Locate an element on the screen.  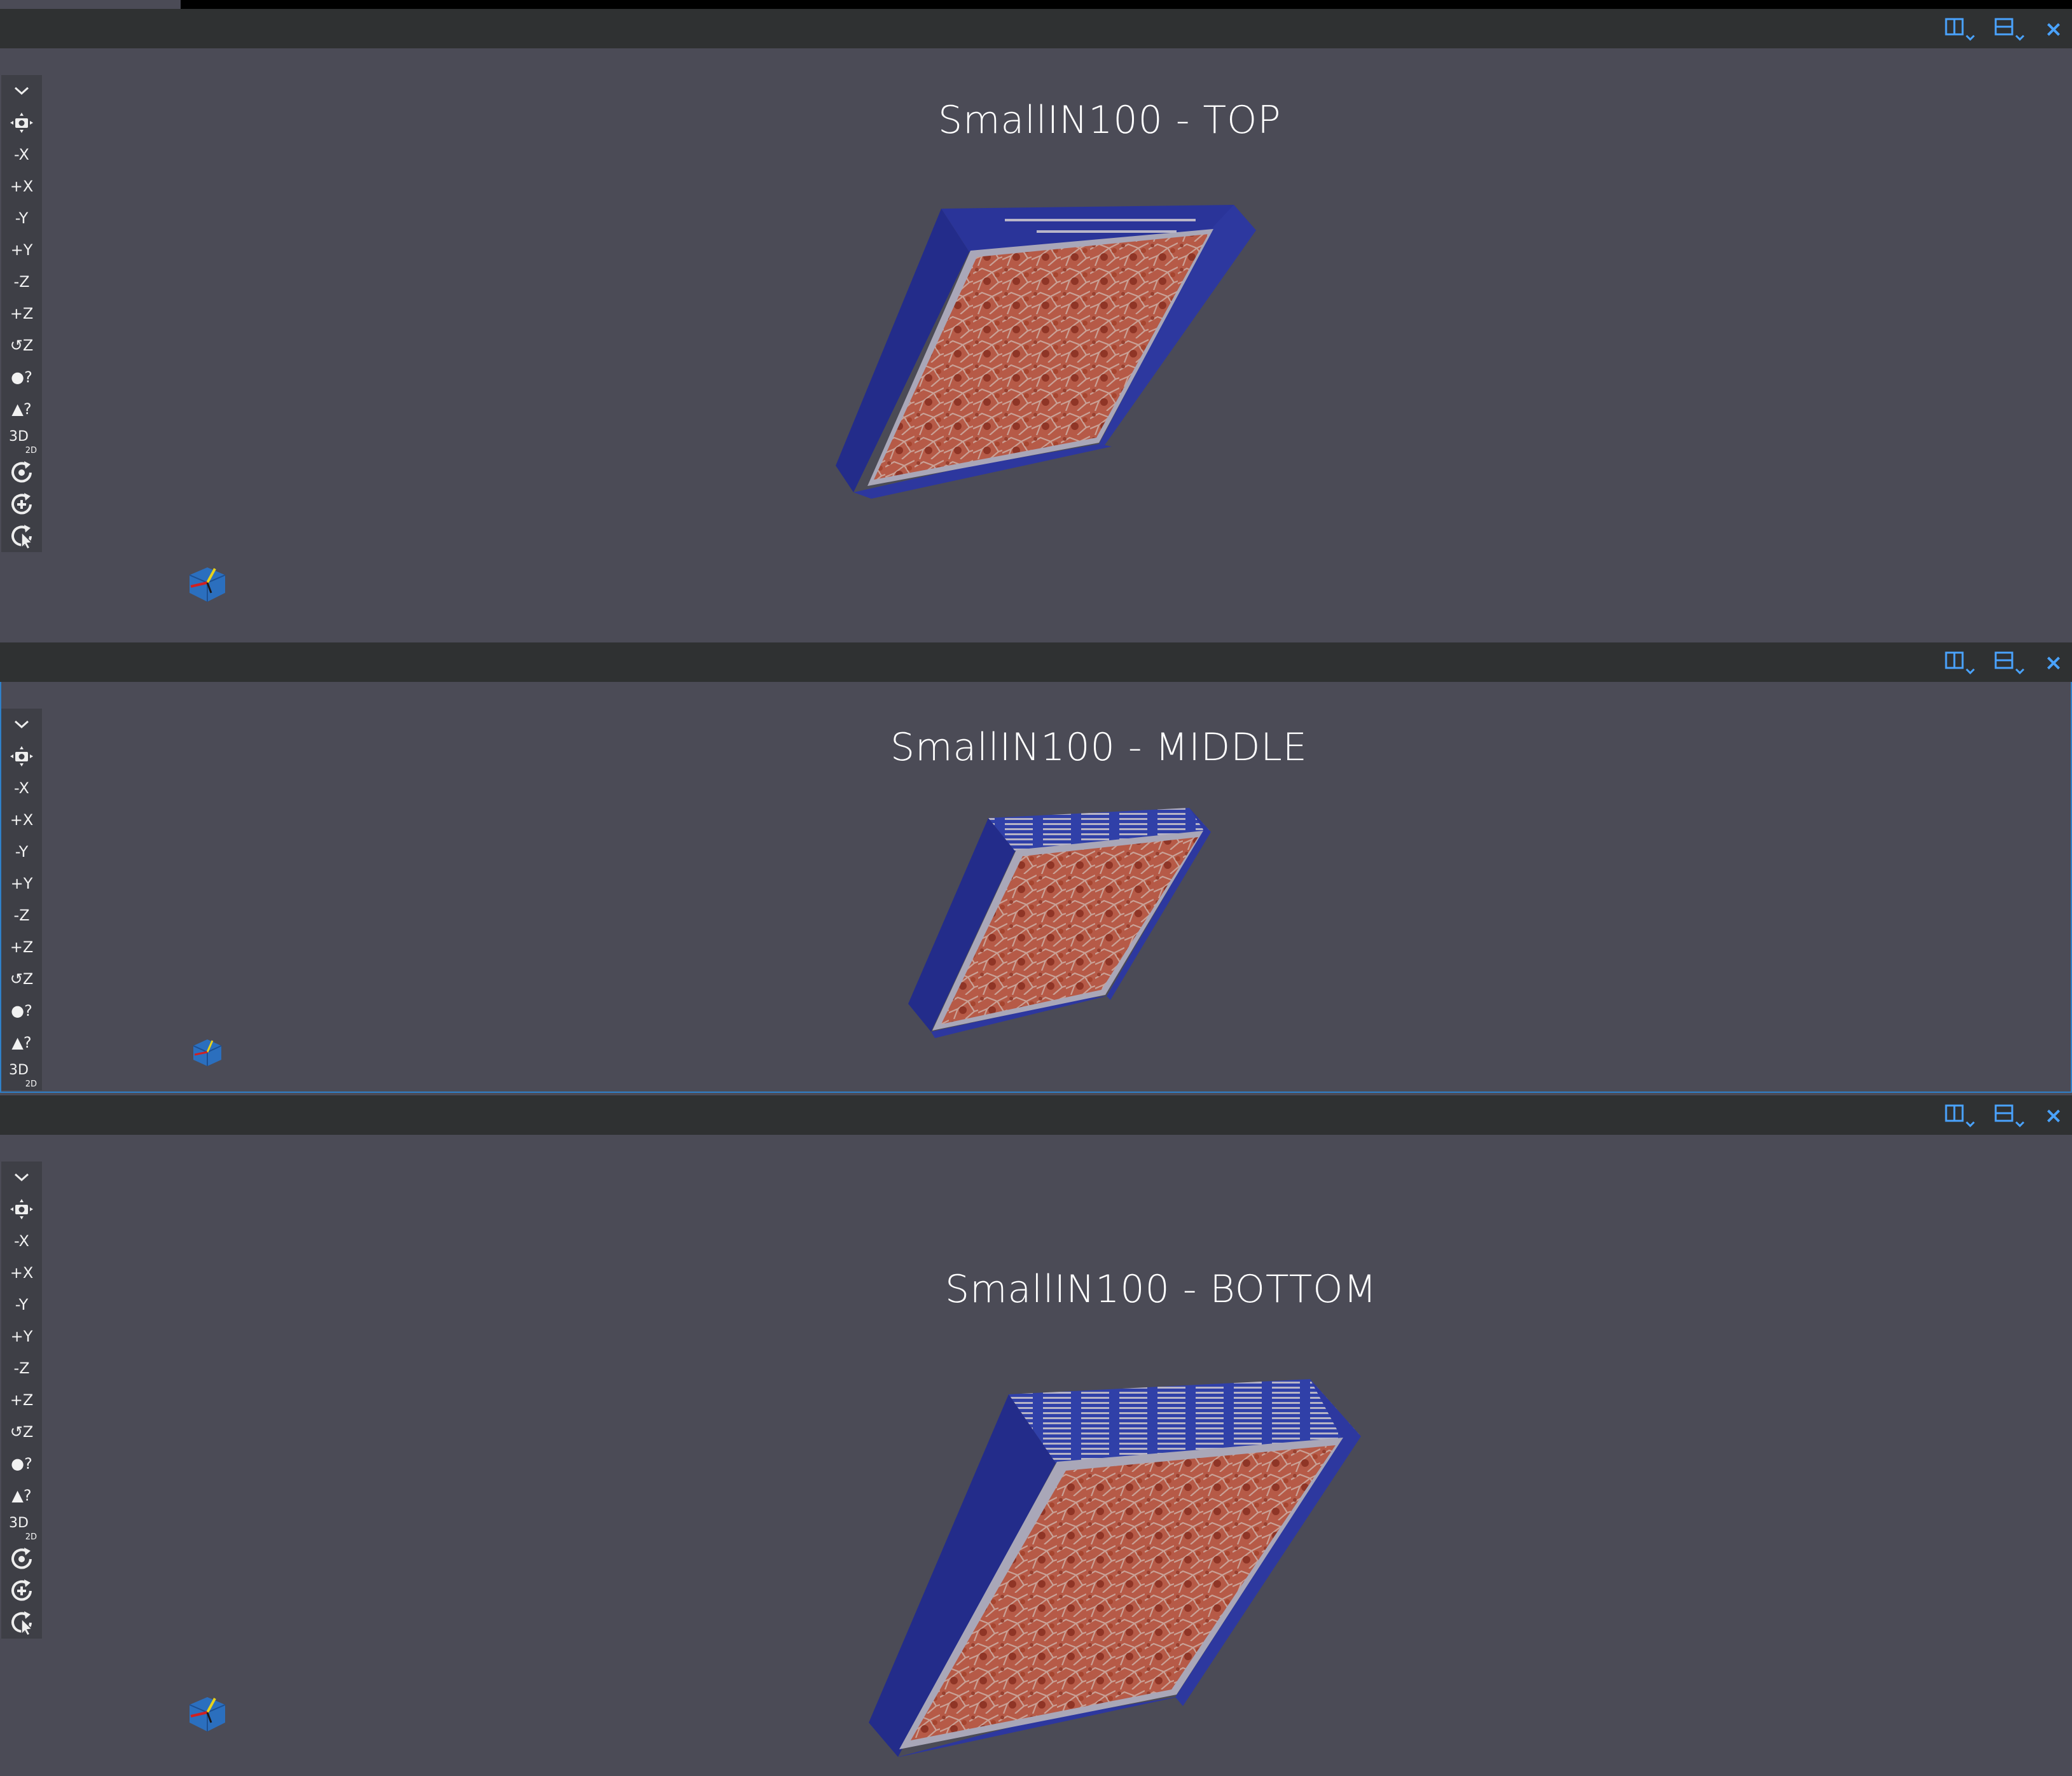
window-top-bar is located at coordinates (1126, 4).